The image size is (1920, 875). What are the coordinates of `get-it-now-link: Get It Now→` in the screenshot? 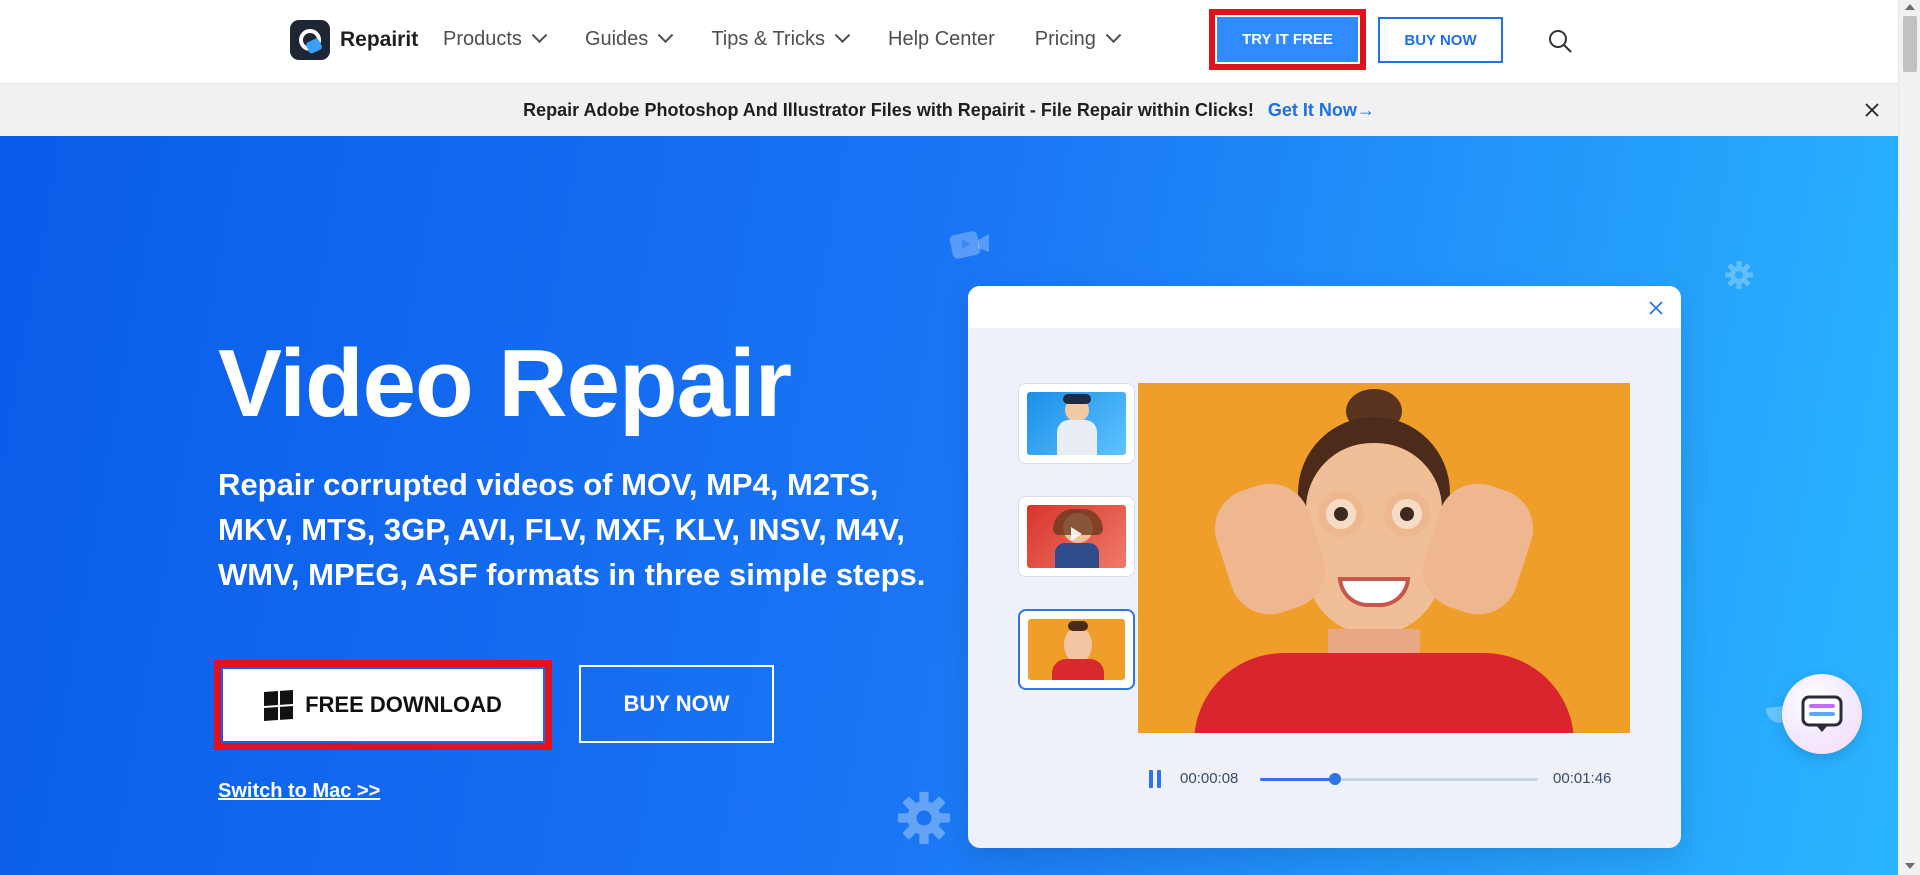 It's located at (1321, 110).